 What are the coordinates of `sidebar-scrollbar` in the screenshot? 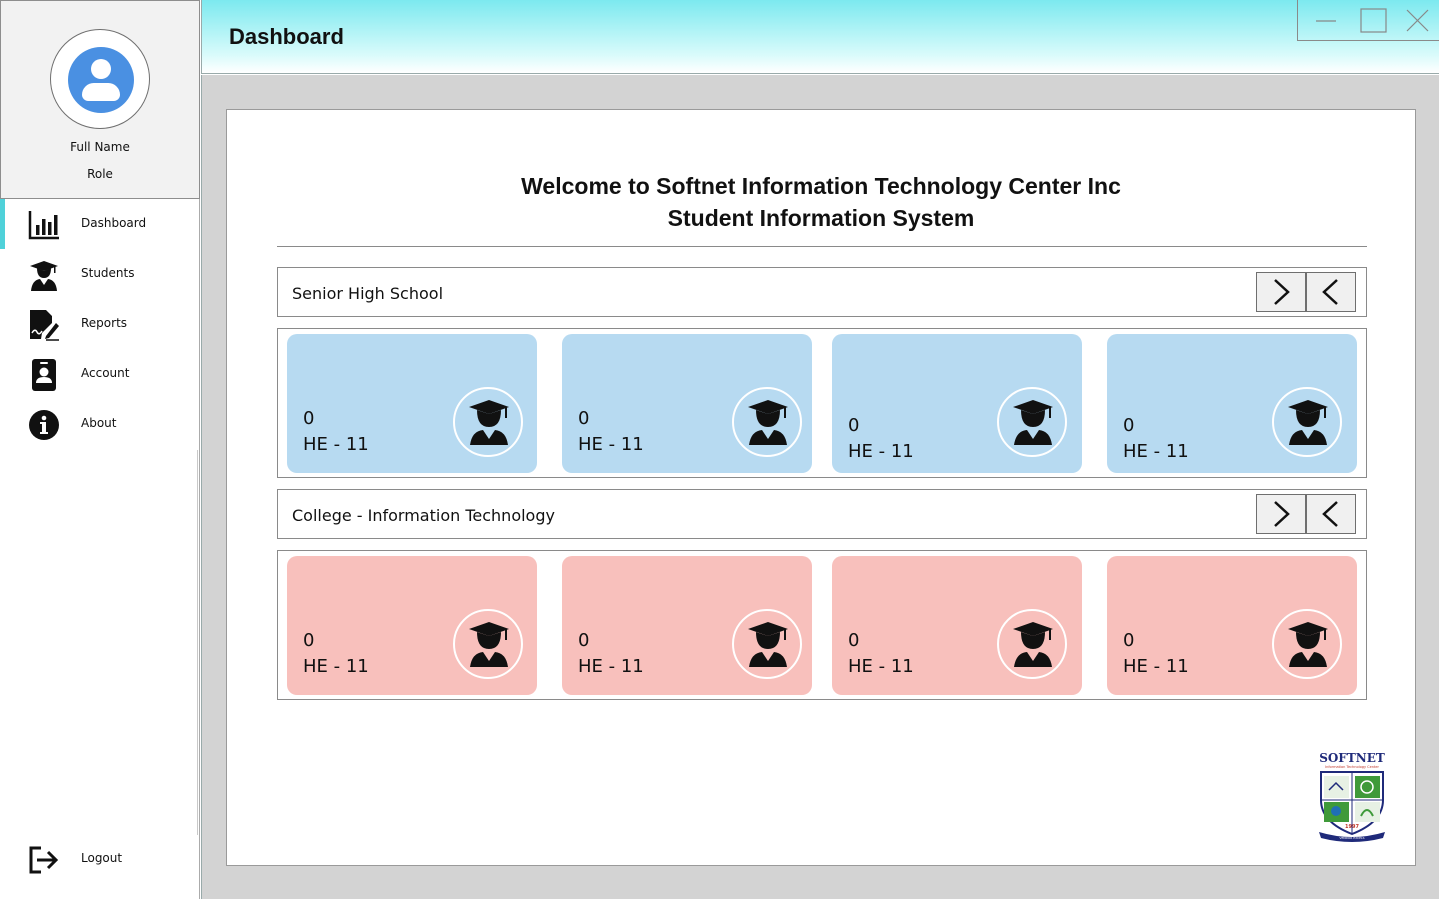 It's located at (197, 642).